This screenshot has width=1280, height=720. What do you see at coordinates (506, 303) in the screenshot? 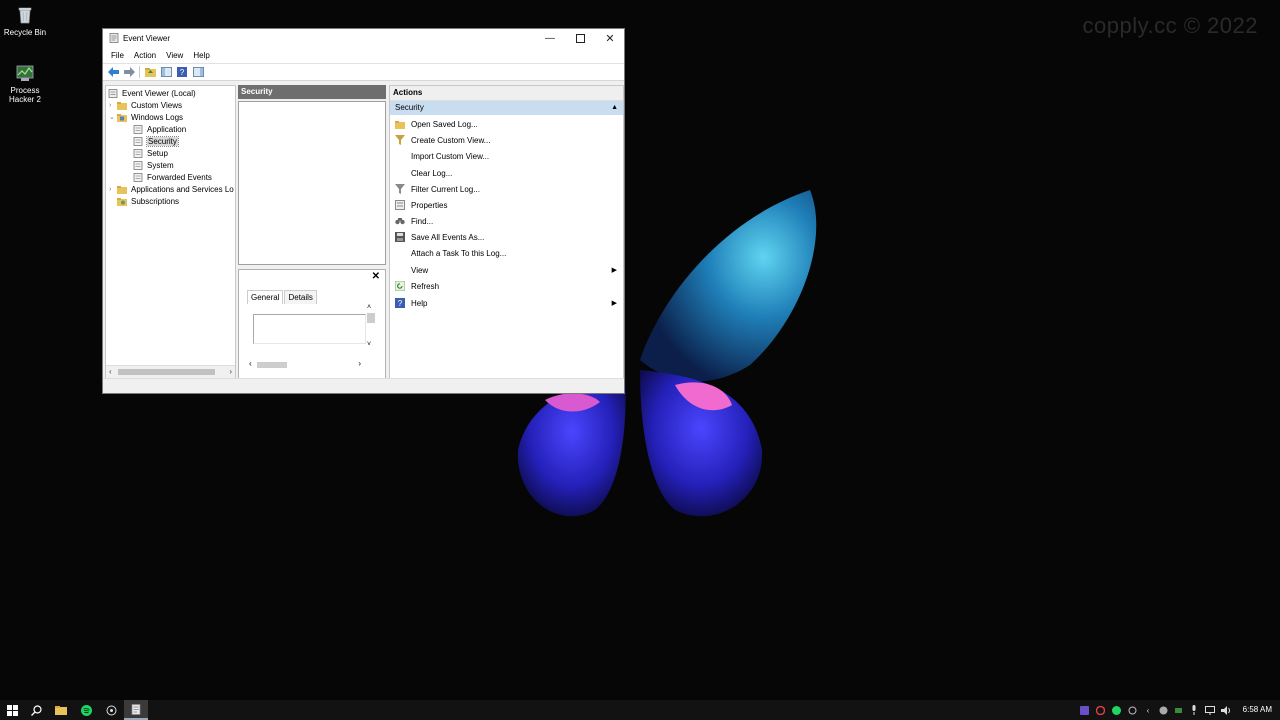
I see `action-help: ? Help ▶` at bounding box center [506, 303].